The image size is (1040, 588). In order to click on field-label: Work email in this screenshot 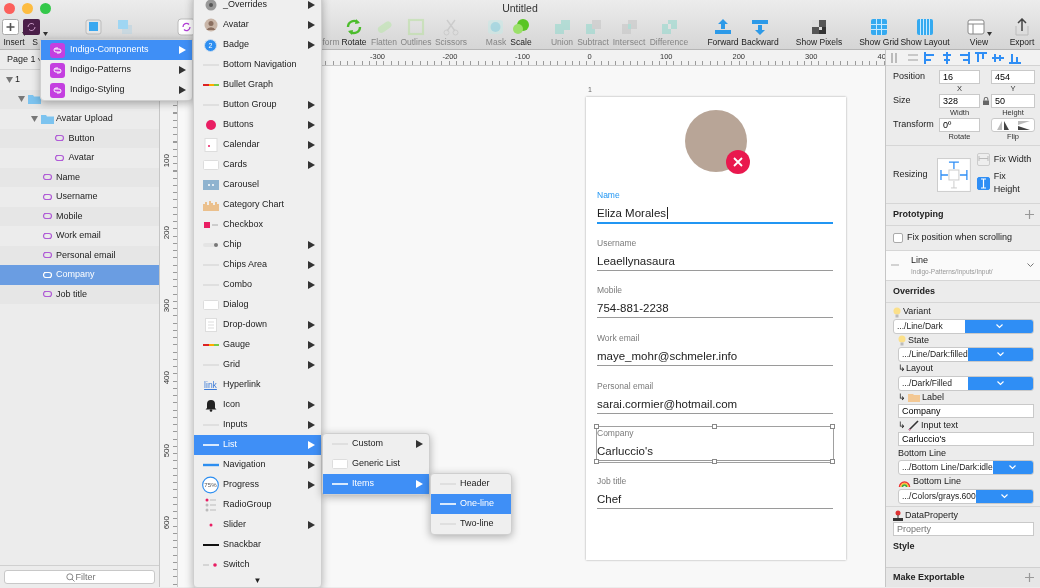, I will do `click(619, 338)`.